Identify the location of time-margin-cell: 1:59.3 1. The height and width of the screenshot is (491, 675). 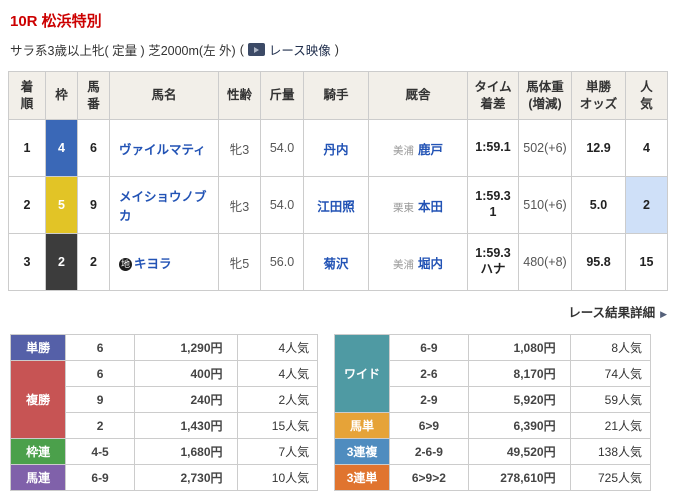
(493, 205).